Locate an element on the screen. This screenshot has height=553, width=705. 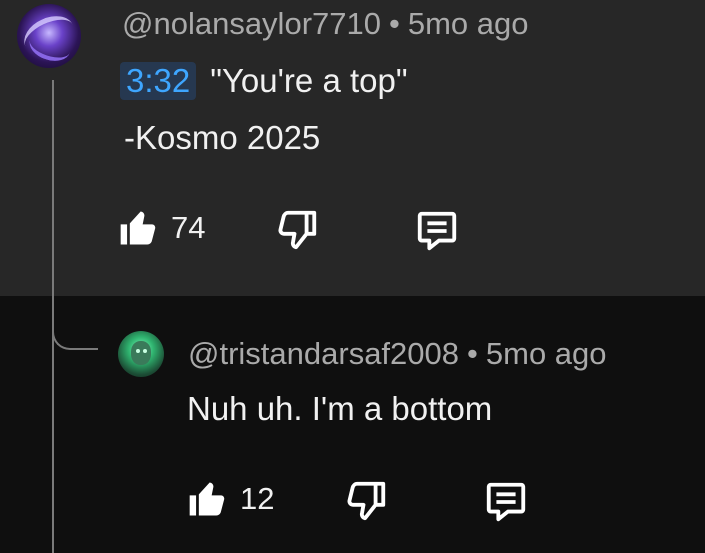
reply-header: @tristandarsaf2008 • 5mo ago is located at coordinates (397, 354).